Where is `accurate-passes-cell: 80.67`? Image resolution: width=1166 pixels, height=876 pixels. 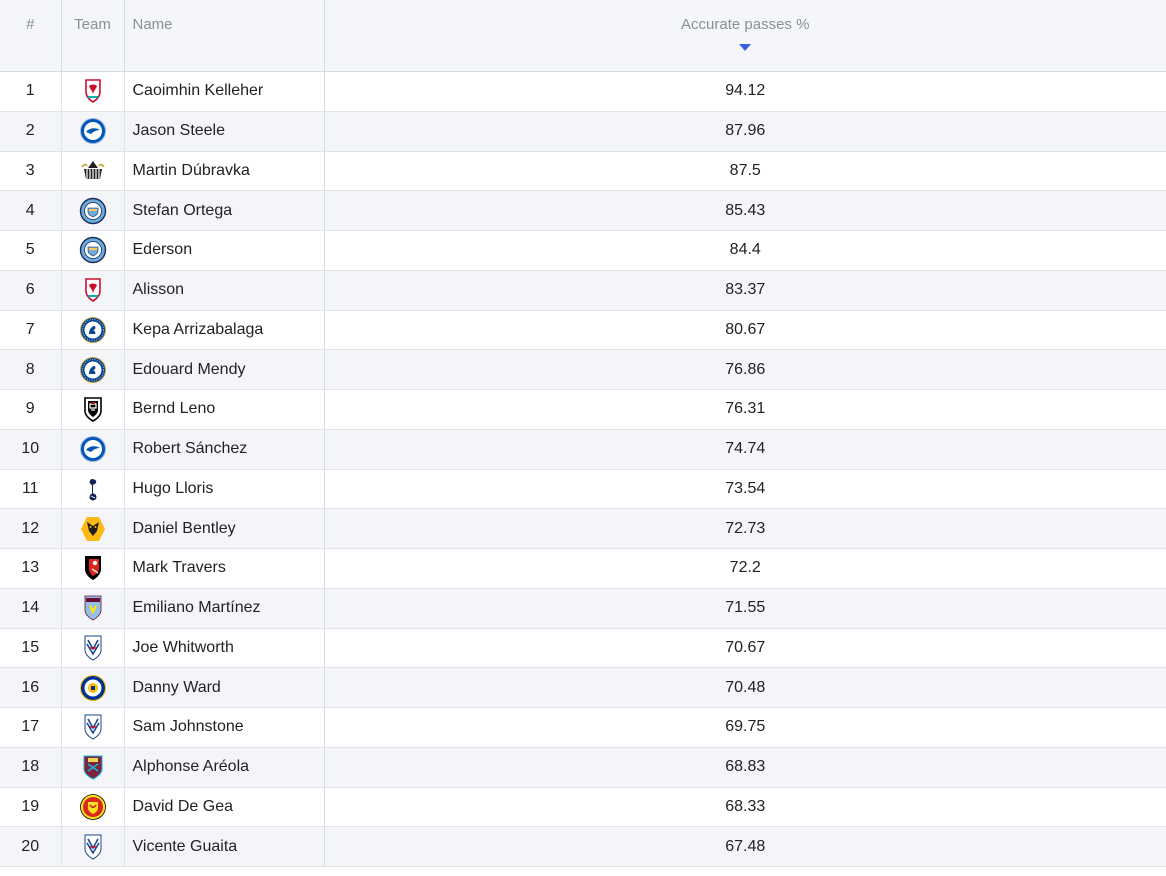
accurate-passes-cell: 80.67 is located at coordinates (745, 330).